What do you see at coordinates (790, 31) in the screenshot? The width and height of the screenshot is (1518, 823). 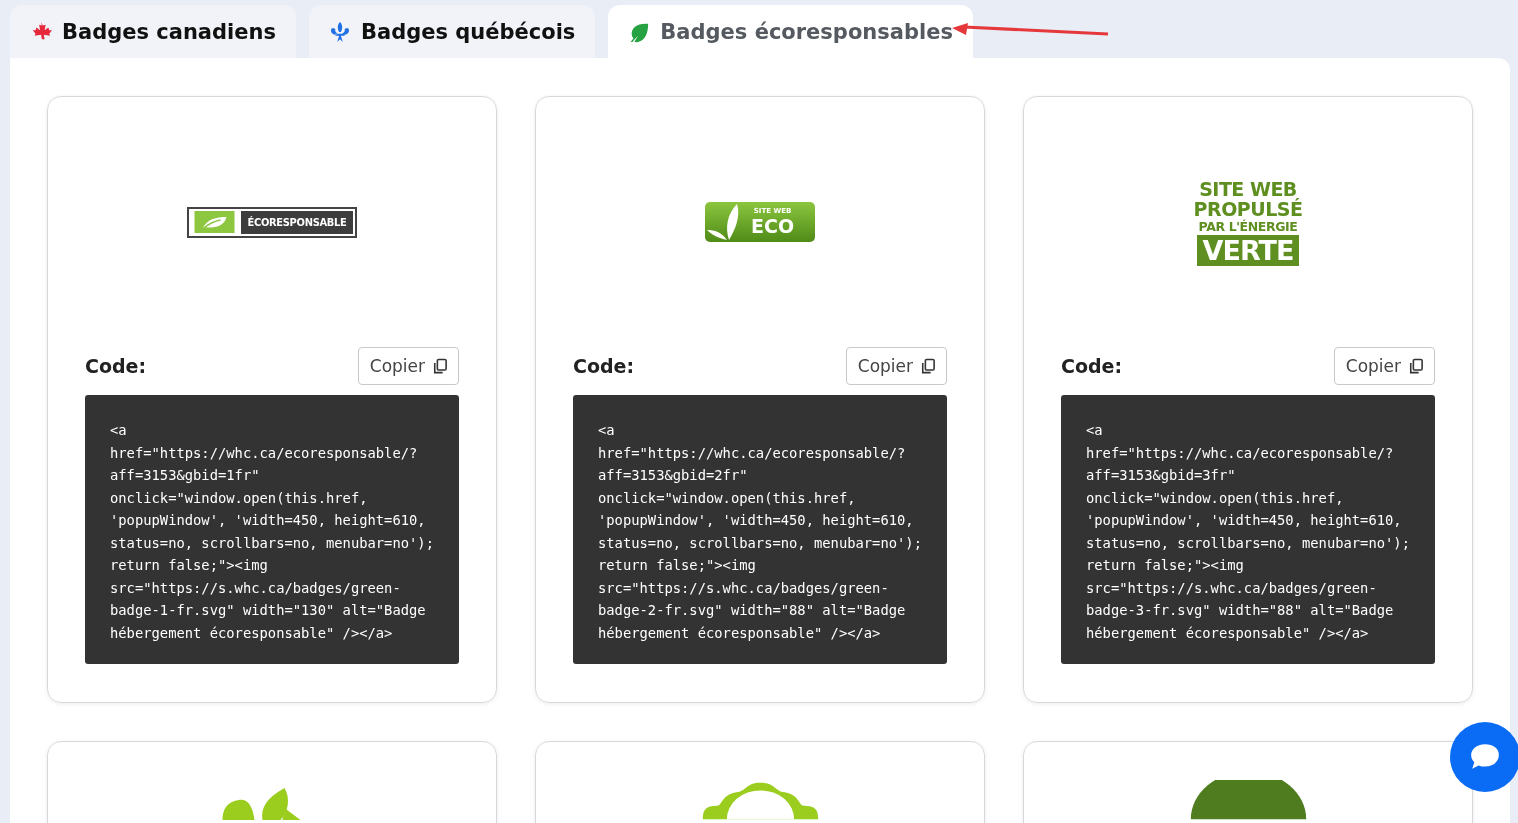 I see `tab: Badges écoresponsables` at bounding box center [790, 31].